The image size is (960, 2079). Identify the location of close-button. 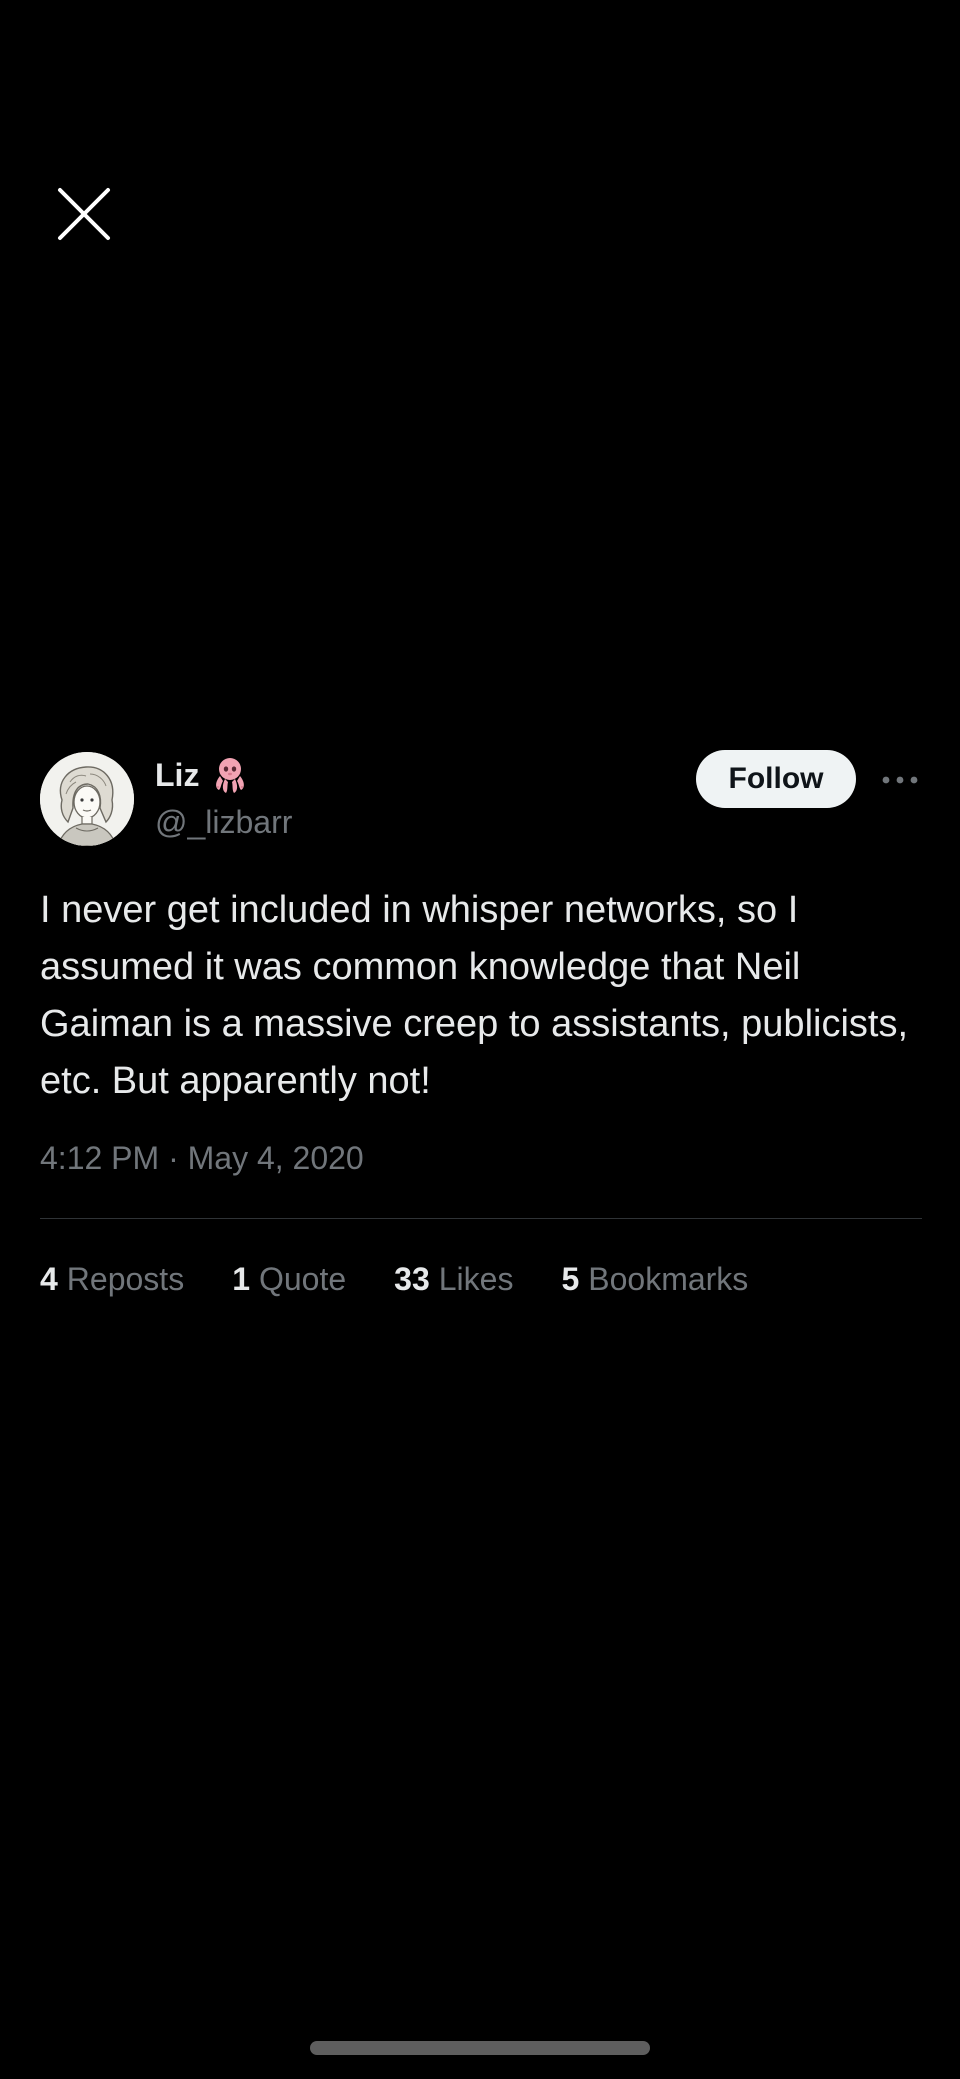
(84, 214).